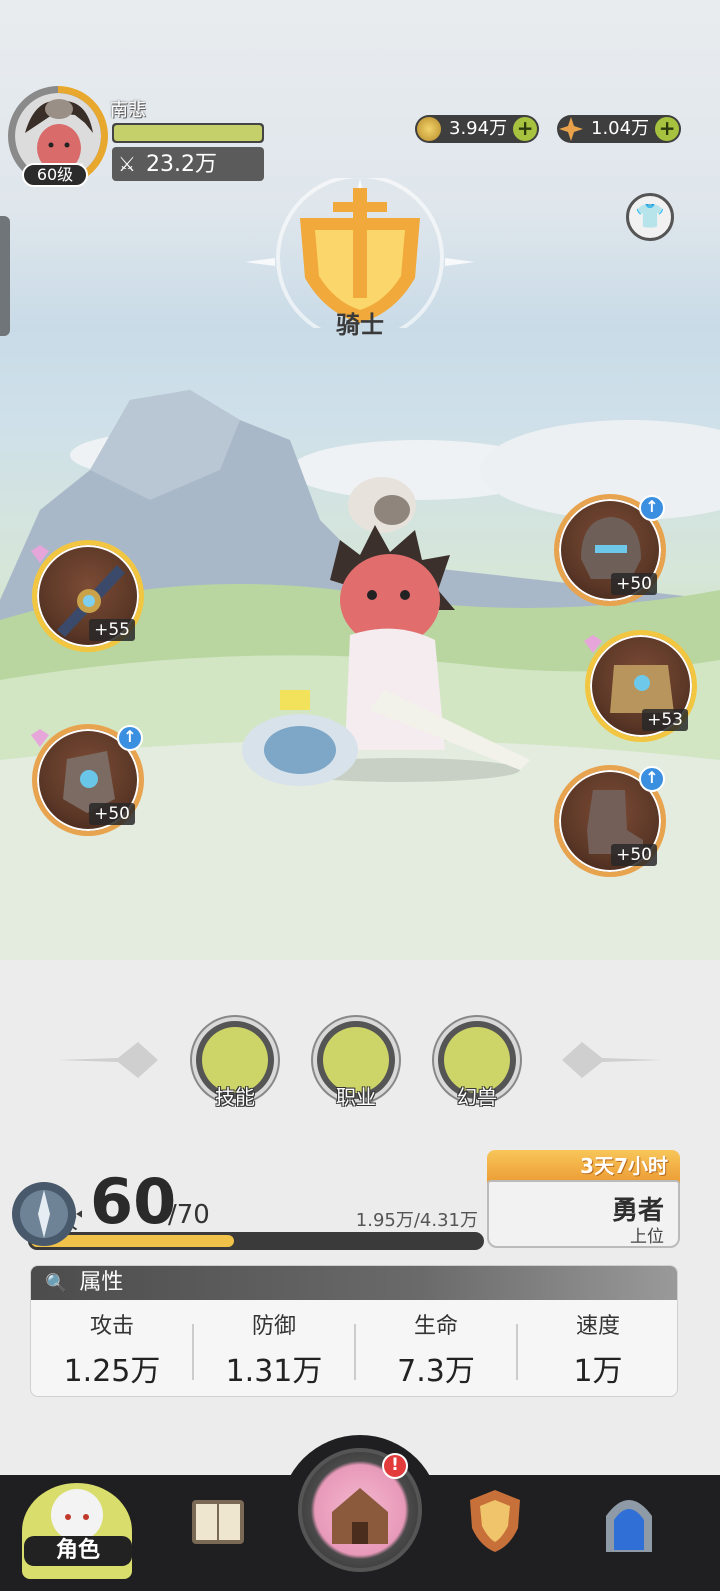 The image size is (720, 1591). Describe the element at coordinates (356, 1063) in the screenshot. I see `class-button: 职业` at that location.